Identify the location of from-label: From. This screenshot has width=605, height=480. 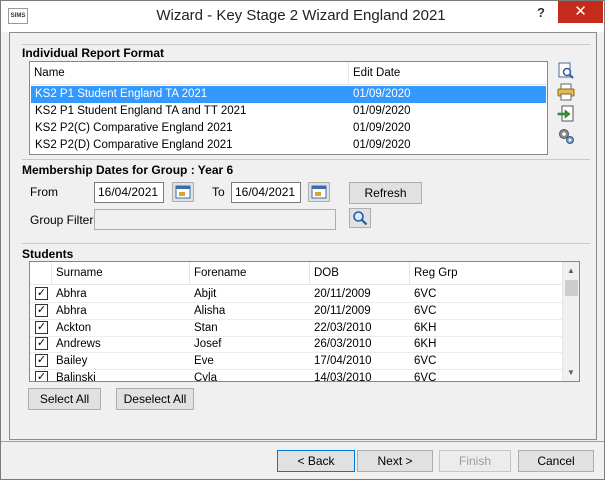
(44, 192).